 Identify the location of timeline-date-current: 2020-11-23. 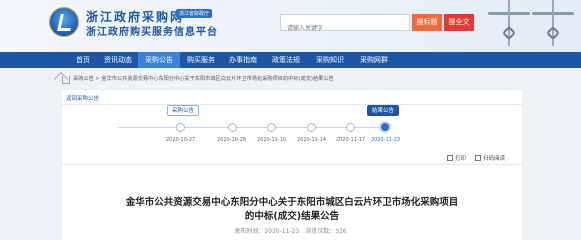
(386, 140).